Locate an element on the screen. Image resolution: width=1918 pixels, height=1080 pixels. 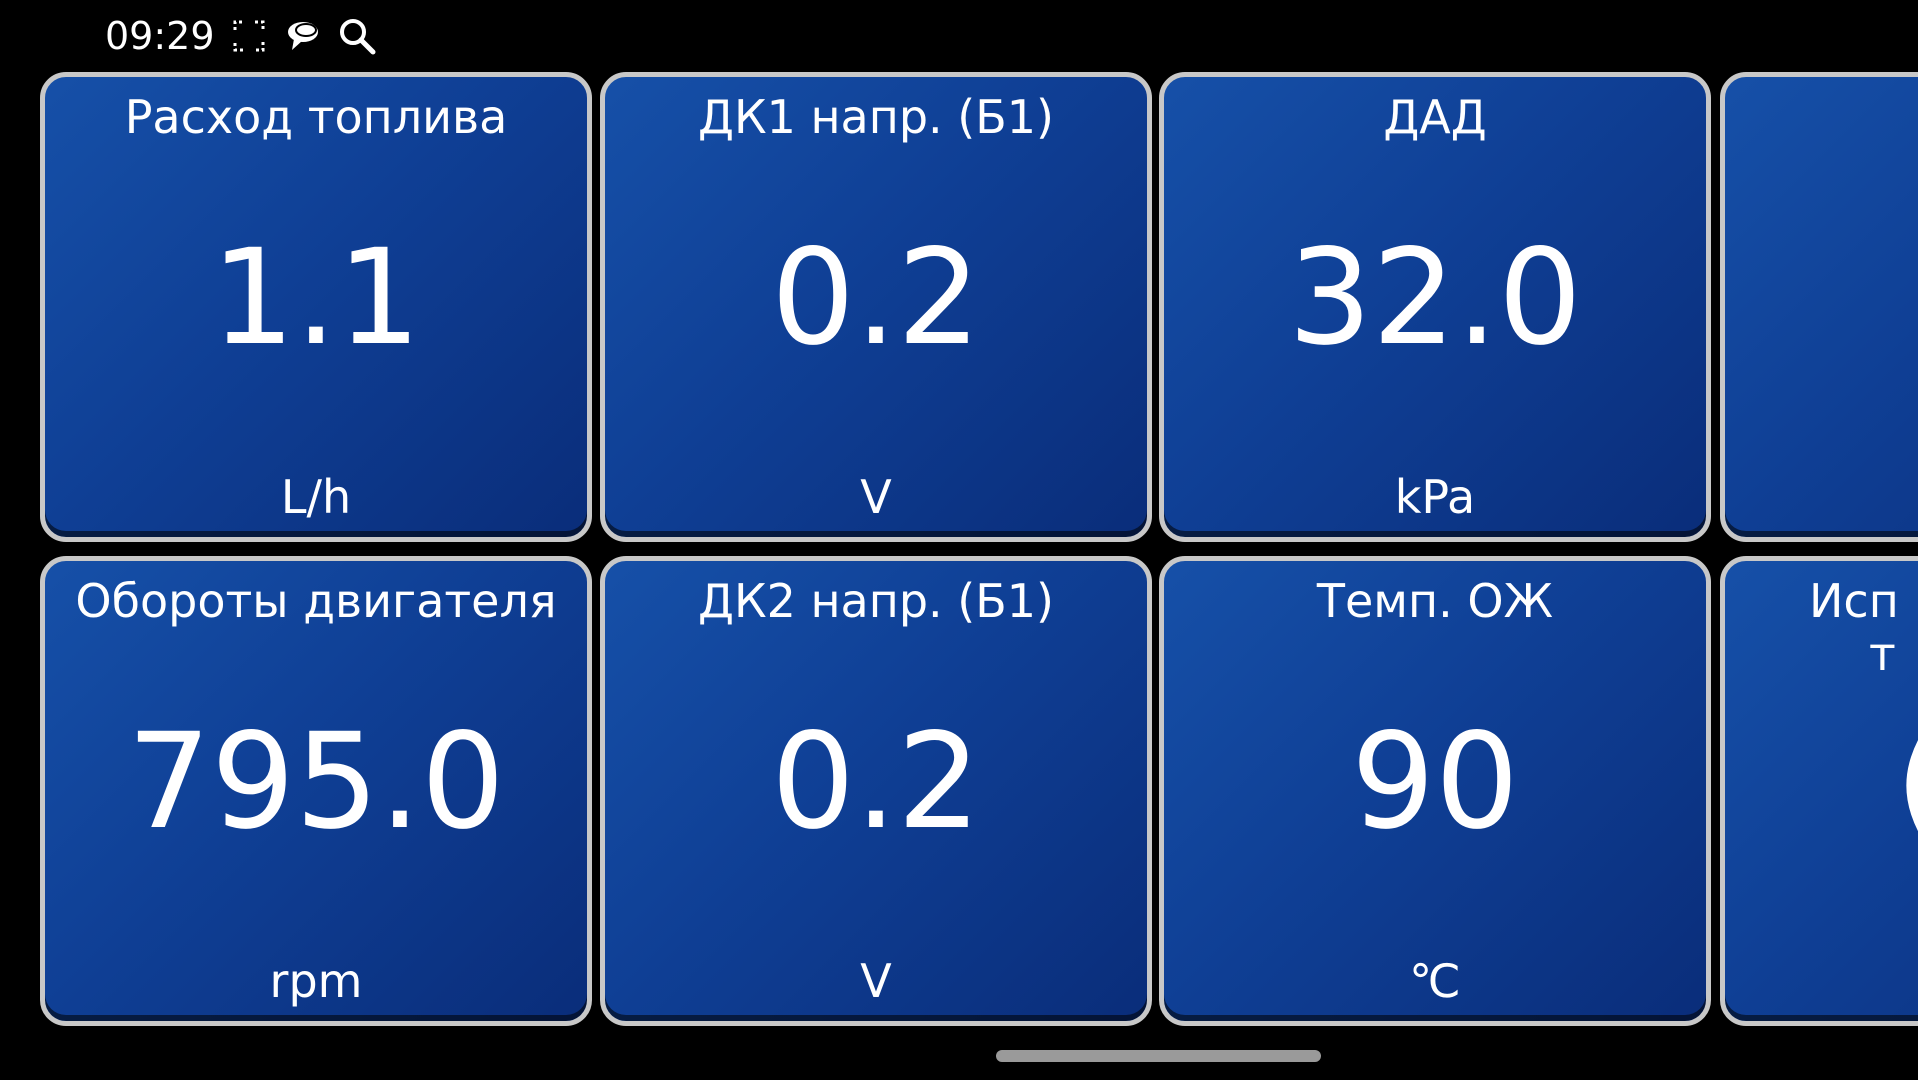
gauge-title: Темп. ОЖ is located at coordinates (1435, 601).